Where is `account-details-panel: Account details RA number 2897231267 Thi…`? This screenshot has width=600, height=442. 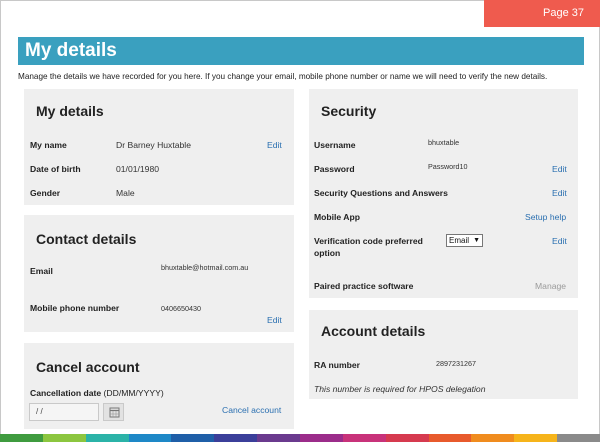
account-details-panel: Account details RA number 2897231267 Thi… is located at coordinates (443, 354).